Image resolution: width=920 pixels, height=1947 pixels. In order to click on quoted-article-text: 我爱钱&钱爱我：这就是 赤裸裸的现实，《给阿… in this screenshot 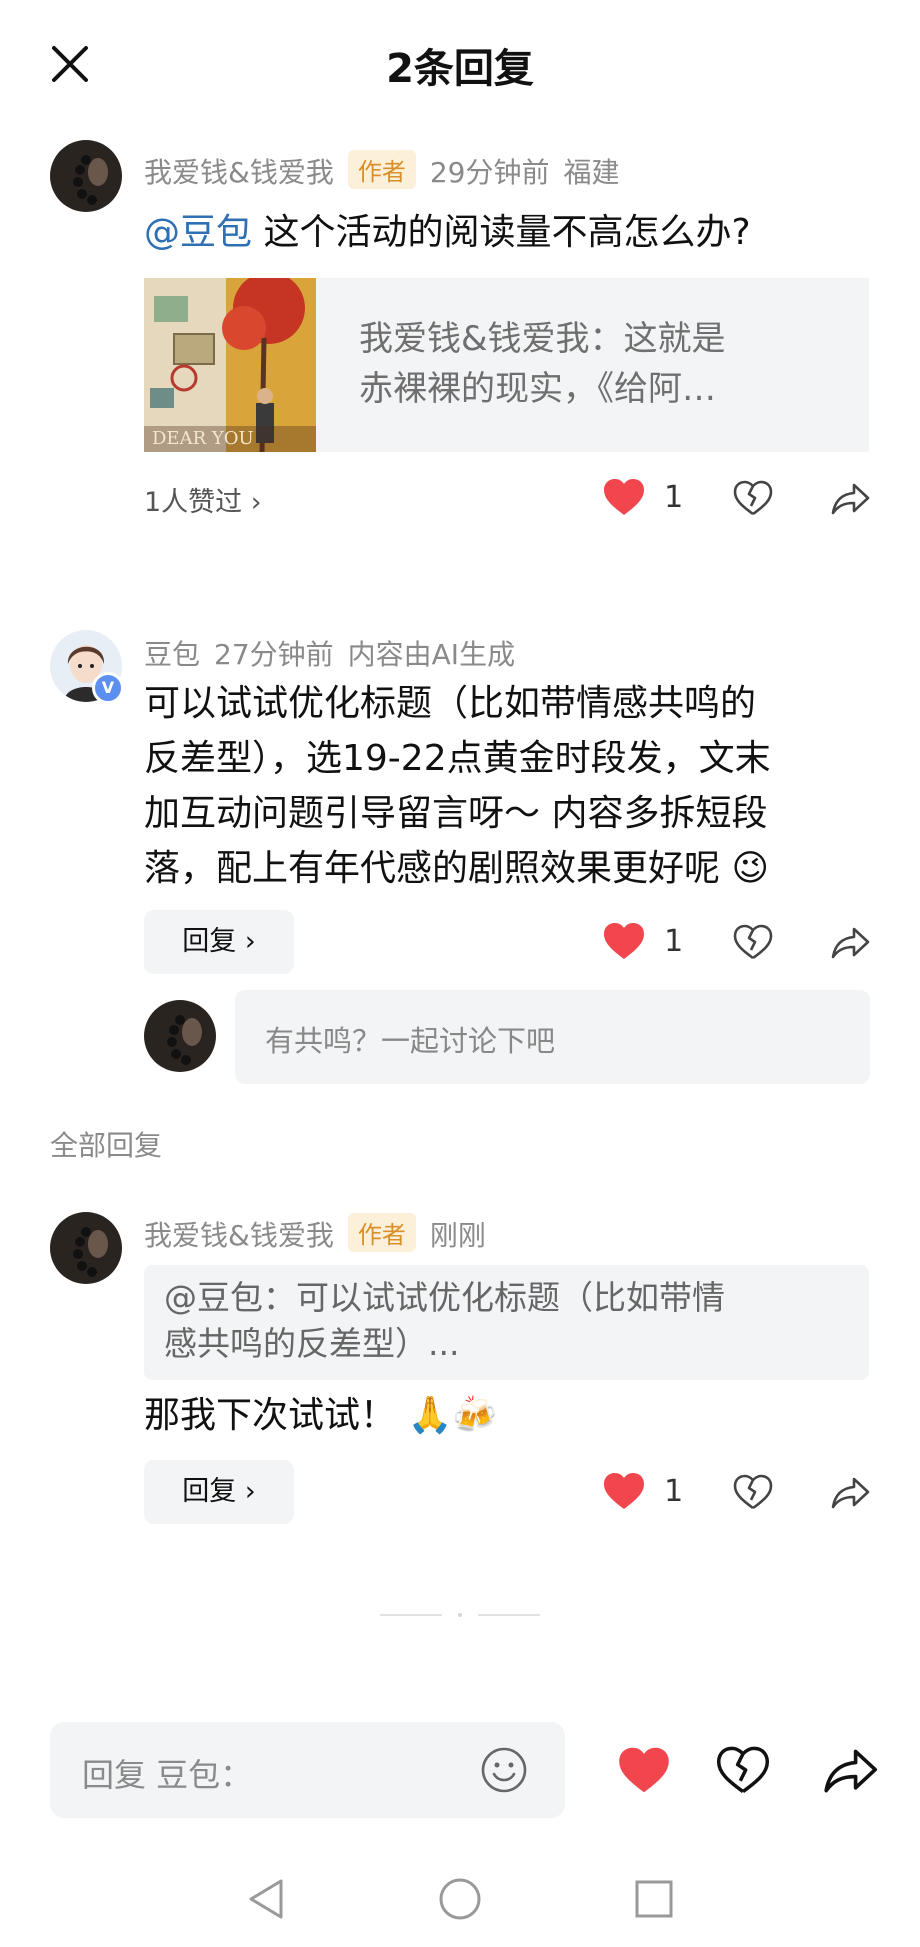, I will do `click(542, 364)`.